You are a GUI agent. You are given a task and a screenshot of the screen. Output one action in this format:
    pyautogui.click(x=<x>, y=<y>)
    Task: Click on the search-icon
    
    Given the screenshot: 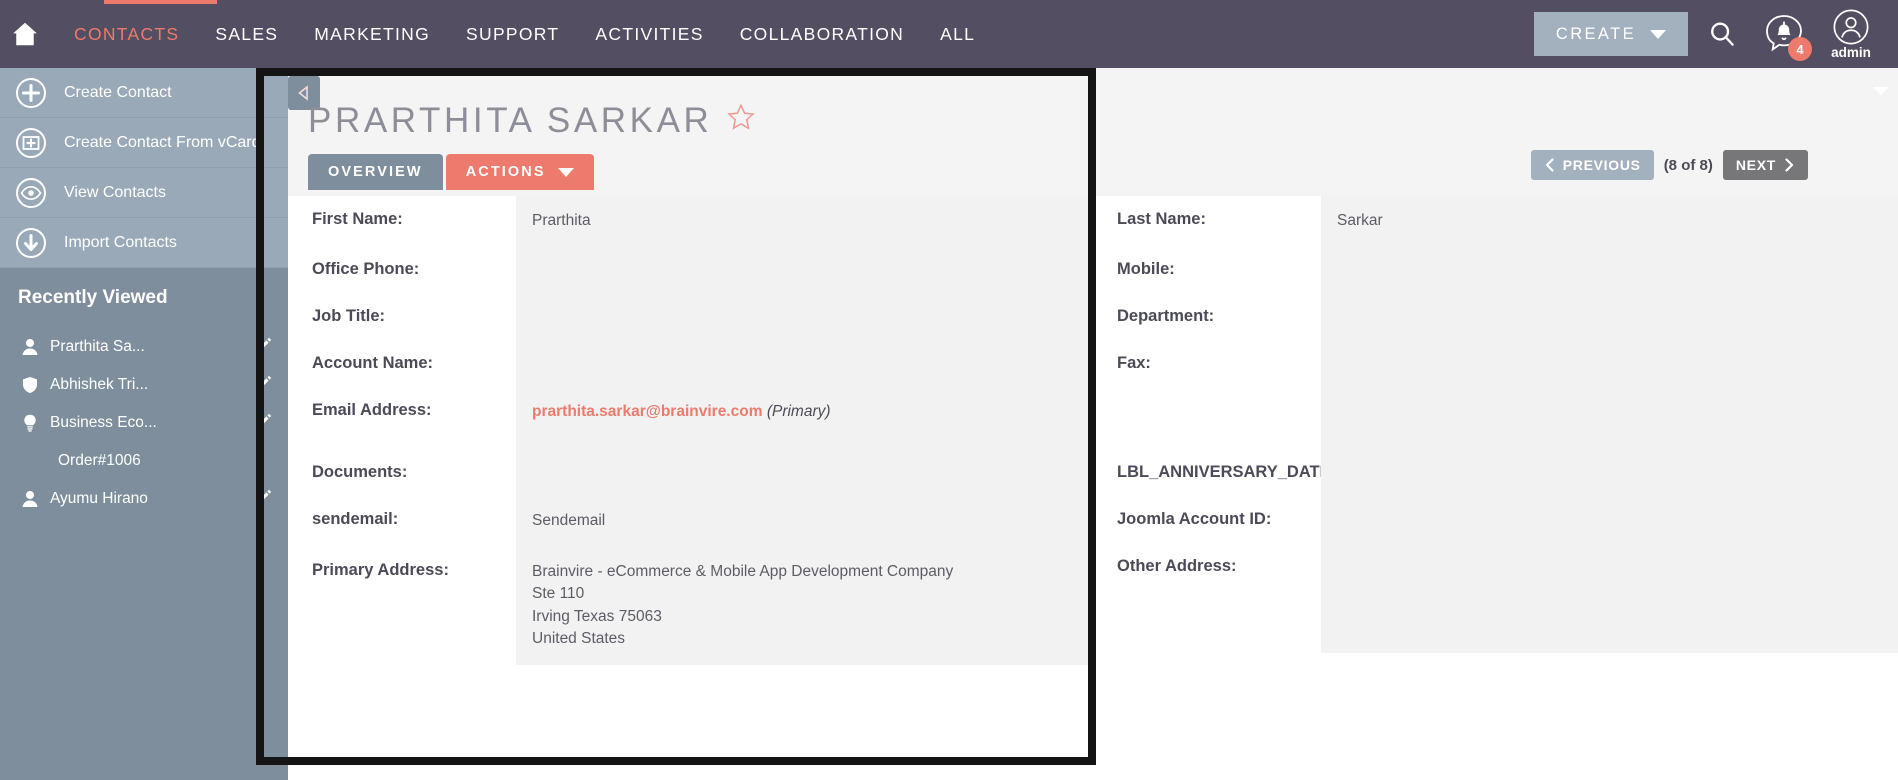 What is the action you would take?
    pyautogui.click(x=1722, y=34)
    